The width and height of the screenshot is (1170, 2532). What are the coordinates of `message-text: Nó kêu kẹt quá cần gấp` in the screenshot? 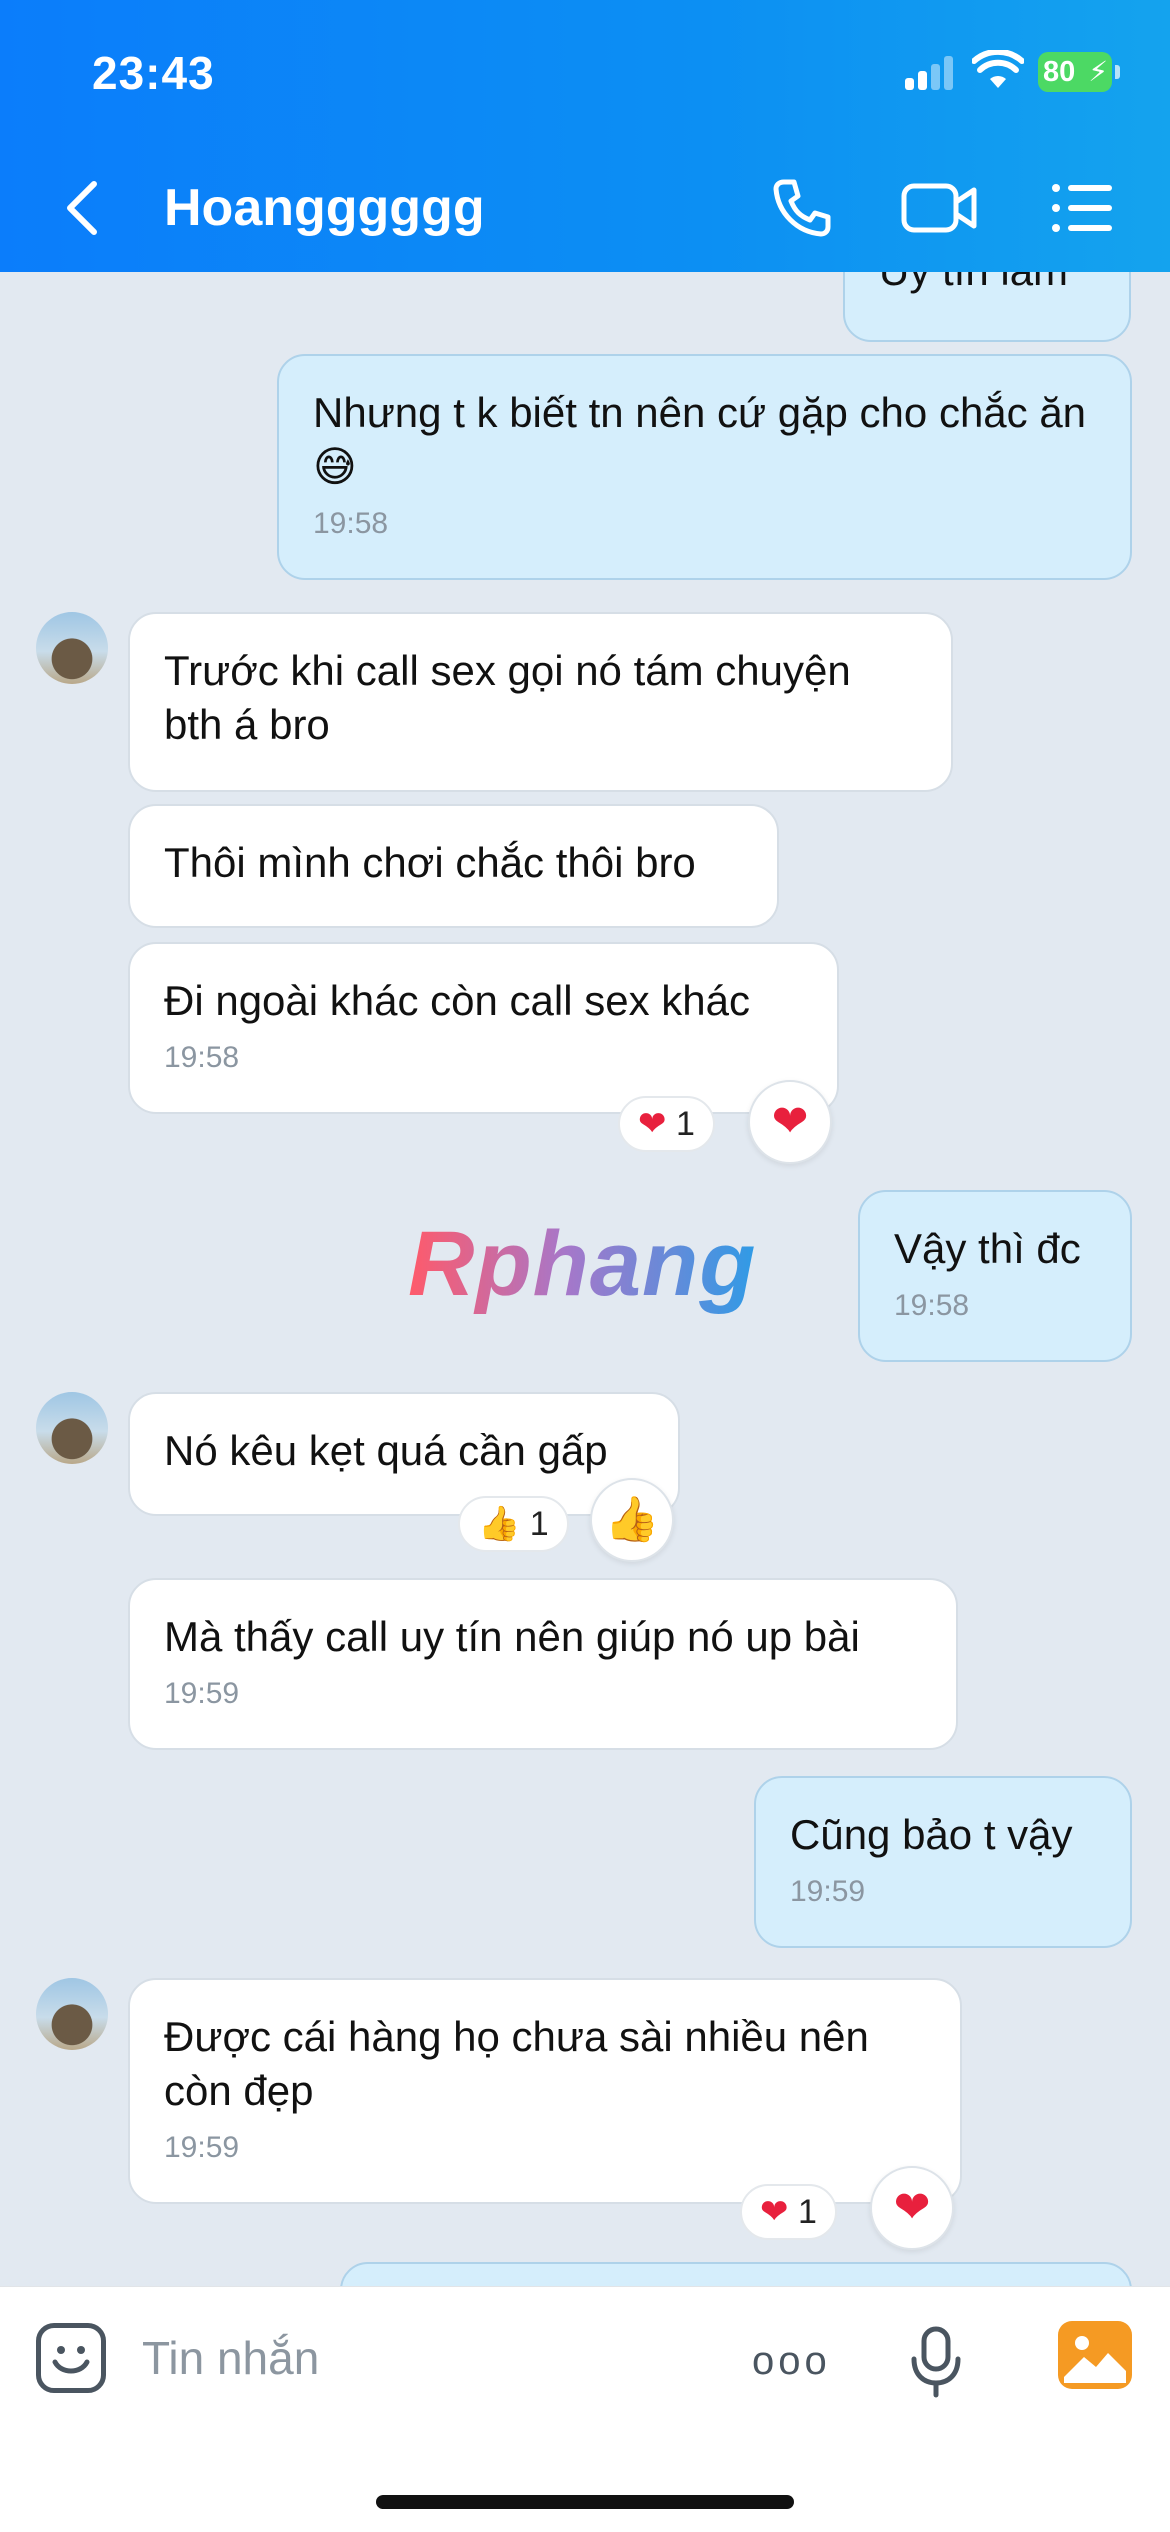 It's located at (386, 1450).